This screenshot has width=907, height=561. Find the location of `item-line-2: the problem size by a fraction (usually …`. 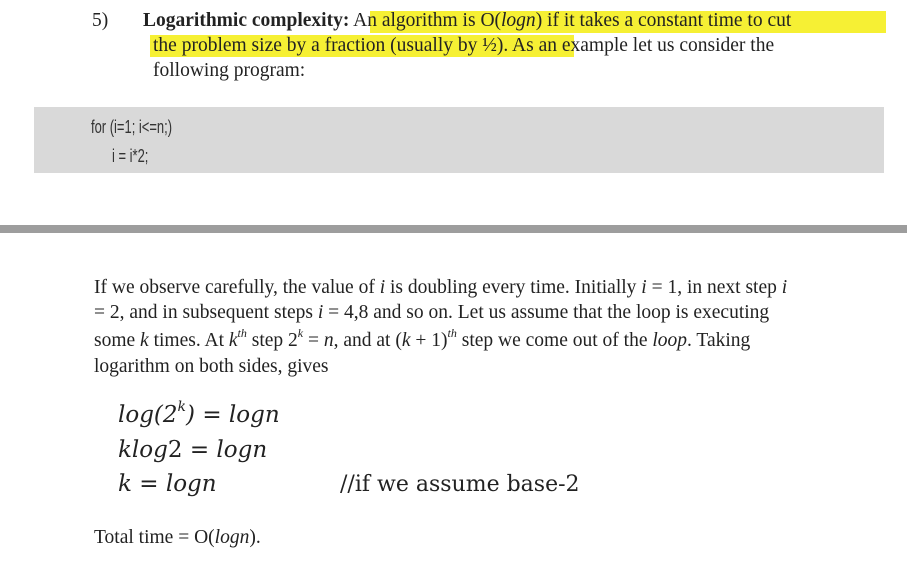

item-line-2: the problem size by a fraction (usually … is located at coordinates (464, 45).